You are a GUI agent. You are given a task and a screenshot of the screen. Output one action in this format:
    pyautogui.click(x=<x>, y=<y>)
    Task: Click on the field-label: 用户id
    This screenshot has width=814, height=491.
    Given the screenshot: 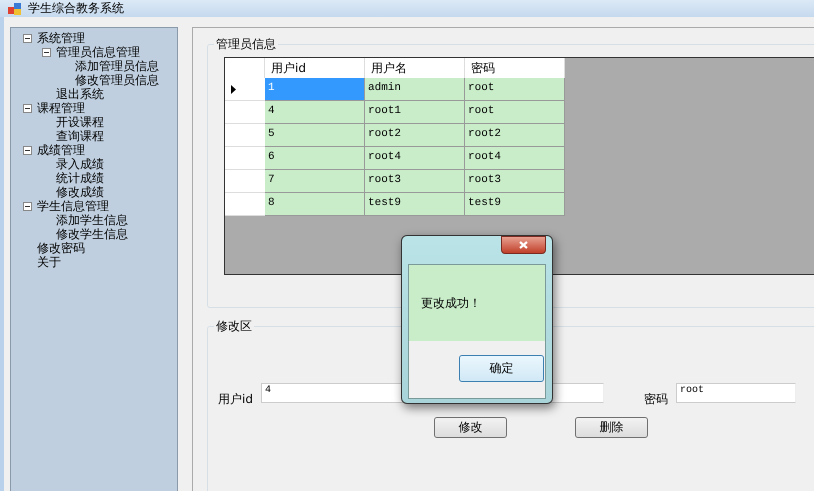 What is the action you would take?
    pyautogui.click(x=235, y=399)
    